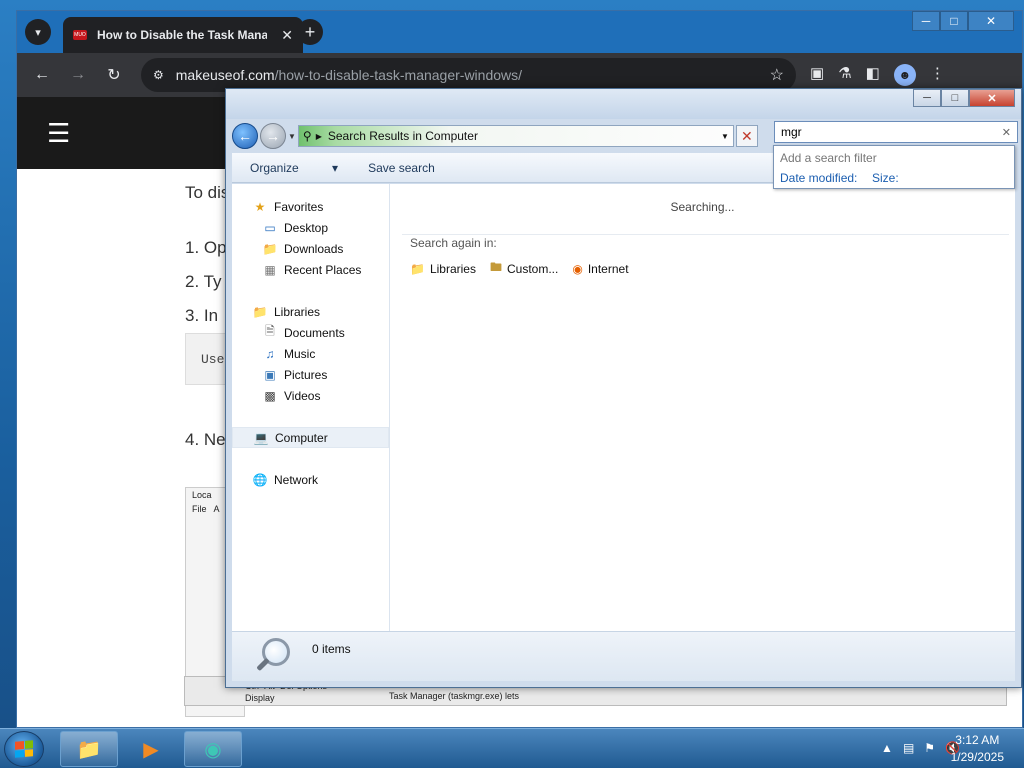  What do you see at coordinates (310, 374) in the screenshot?
I see `nav-pictures: ▣ Pictures` at bounding box center [310, 374].